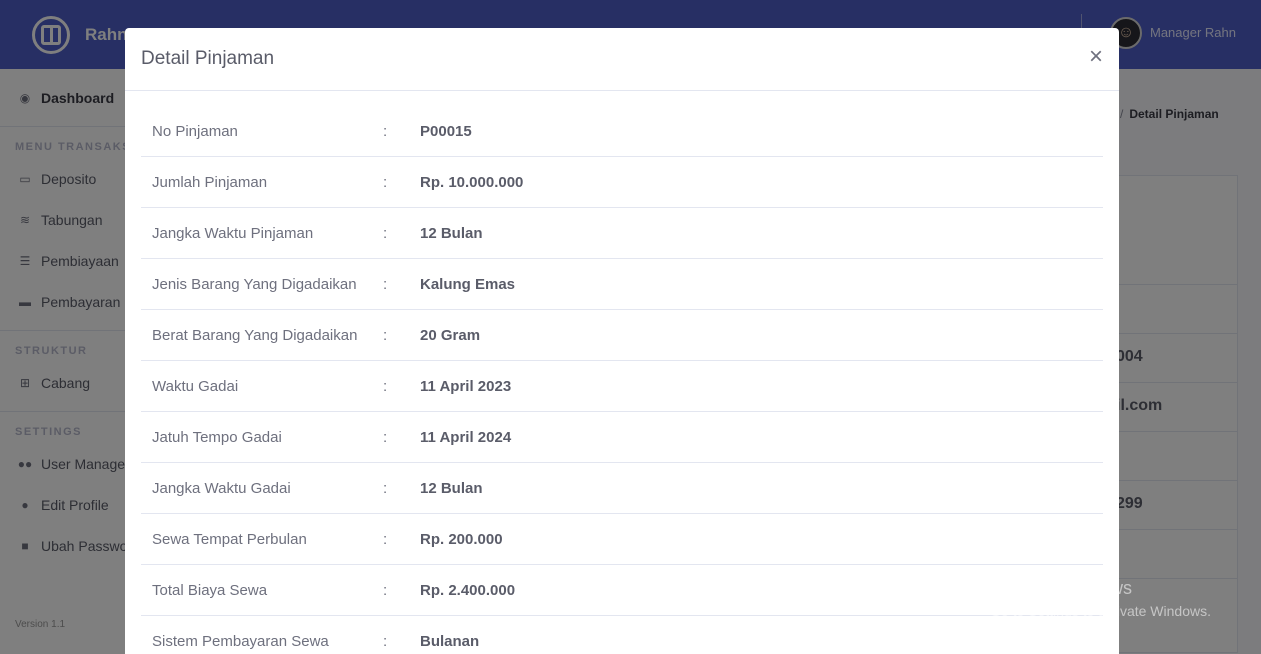 This screenshot has height=654, width=1261. I want to click on row-value: 11 April 2023, so click(756, 386).